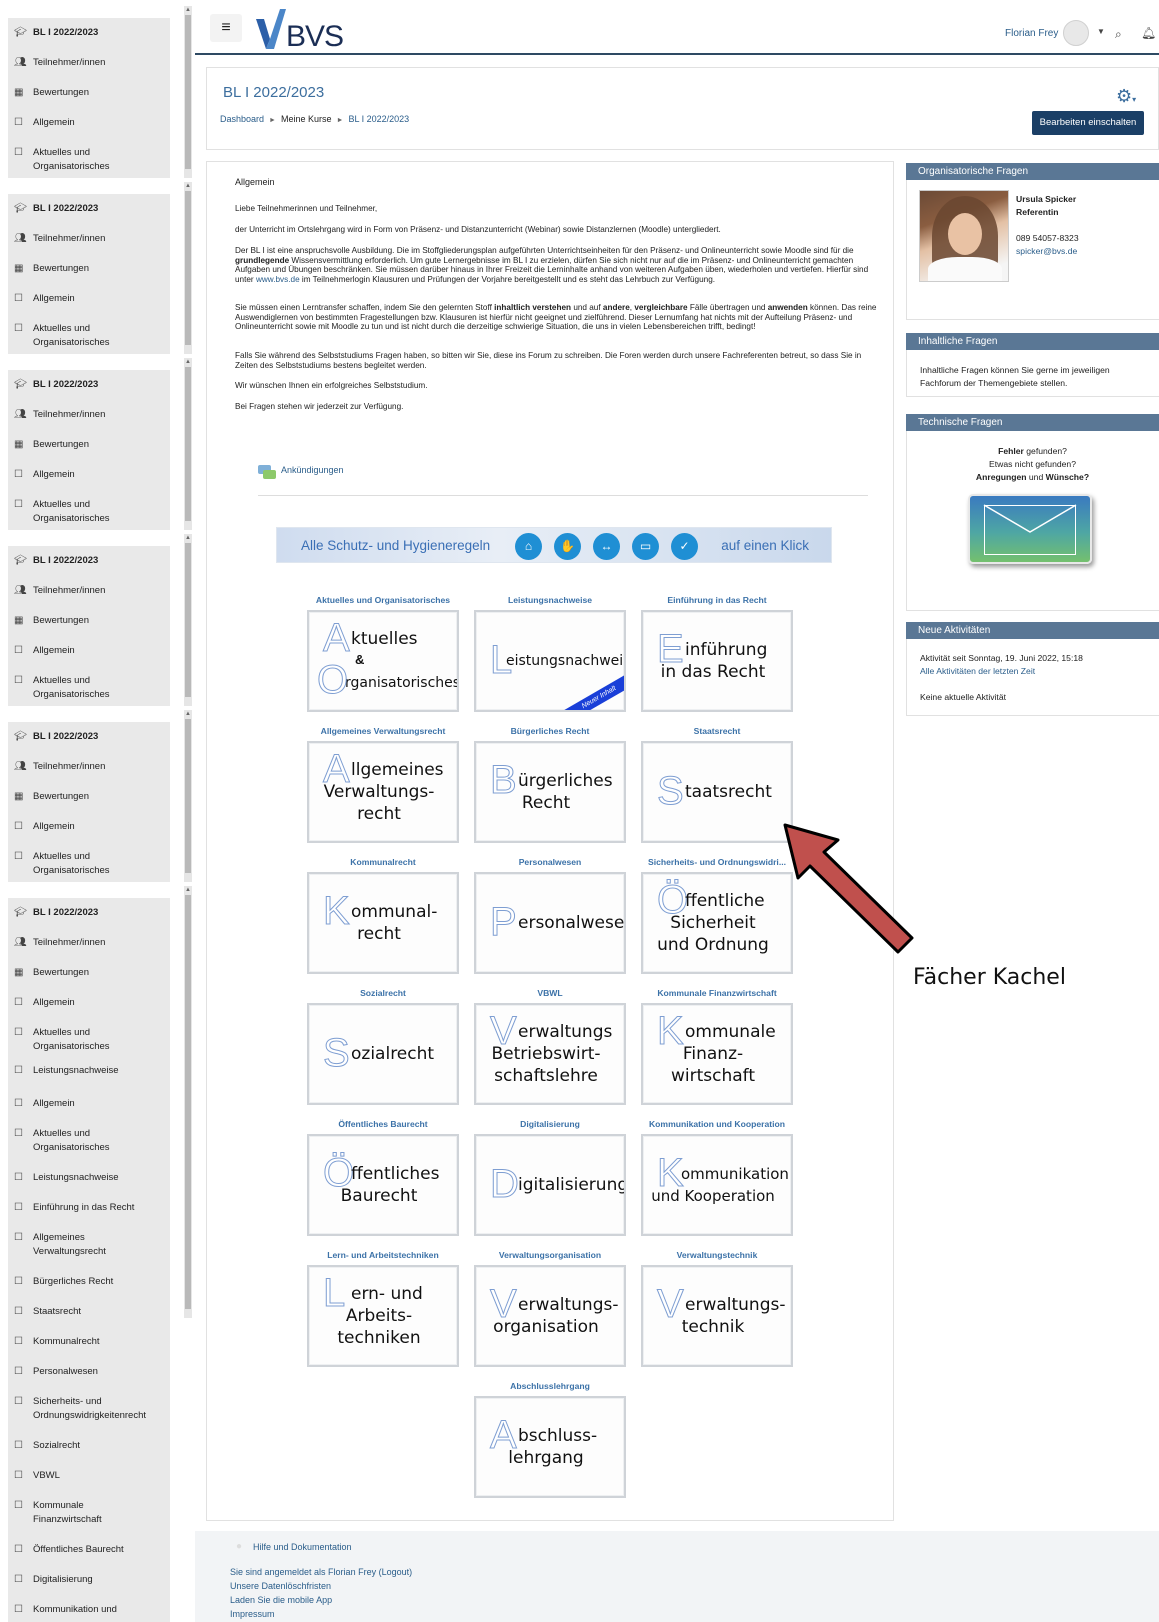 The height and width of the screenshot is (1622, 1159). What do you see at coordinates (717, 1054) in the screenshot?
I see `subject-tile: Kommunale Finanz-wirtschaft` at bounding box center [717, 1054].